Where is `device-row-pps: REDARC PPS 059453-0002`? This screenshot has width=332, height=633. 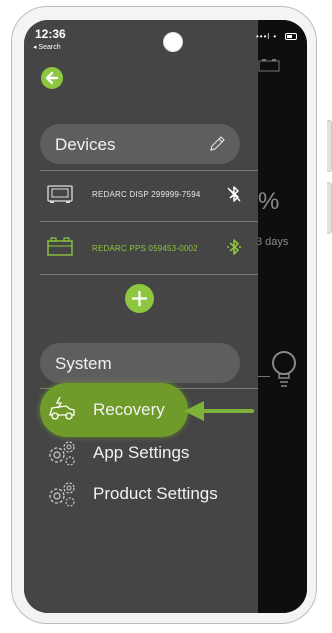
device-row-pps: REDARC PPS 059453-0002 is located at coordinates (149, 248).